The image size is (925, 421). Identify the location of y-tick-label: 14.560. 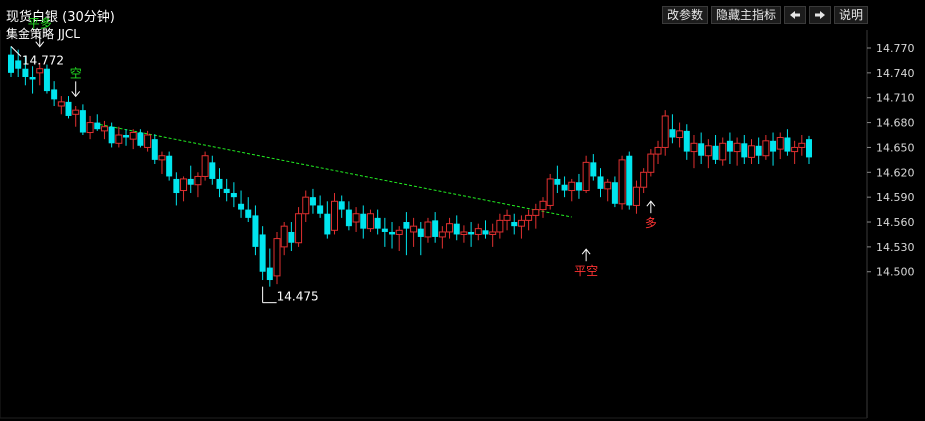
(895, 222).